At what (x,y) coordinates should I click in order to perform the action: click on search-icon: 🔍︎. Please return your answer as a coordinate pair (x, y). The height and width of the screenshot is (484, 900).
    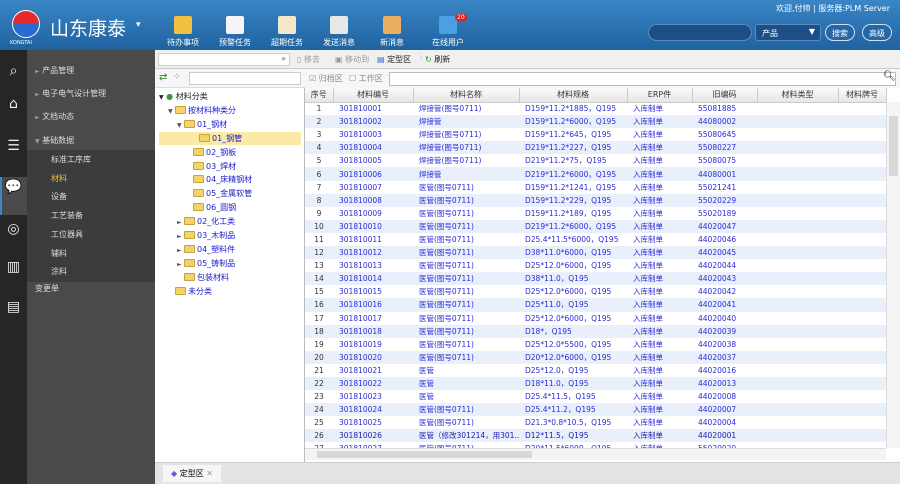
    Looking at the image, I should click on (889, 76).